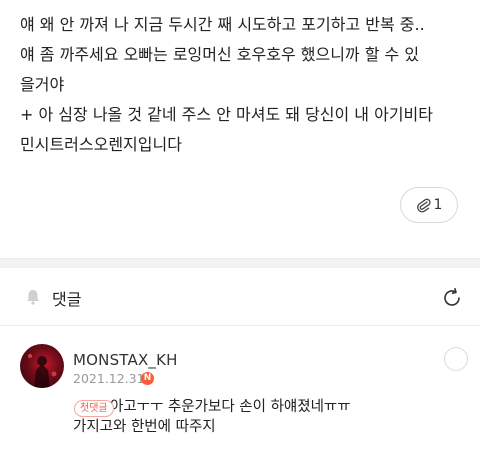 This screenshot has height=452, width=480. I want to click on new-badge: N, so click(147, 378).